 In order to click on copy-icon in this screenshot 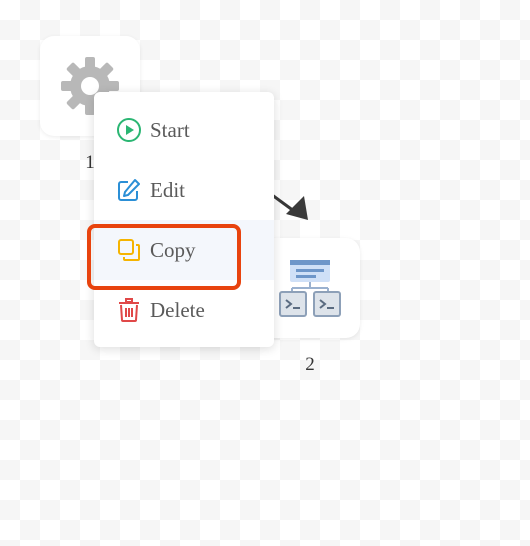, I will do `click(129, 250)`.